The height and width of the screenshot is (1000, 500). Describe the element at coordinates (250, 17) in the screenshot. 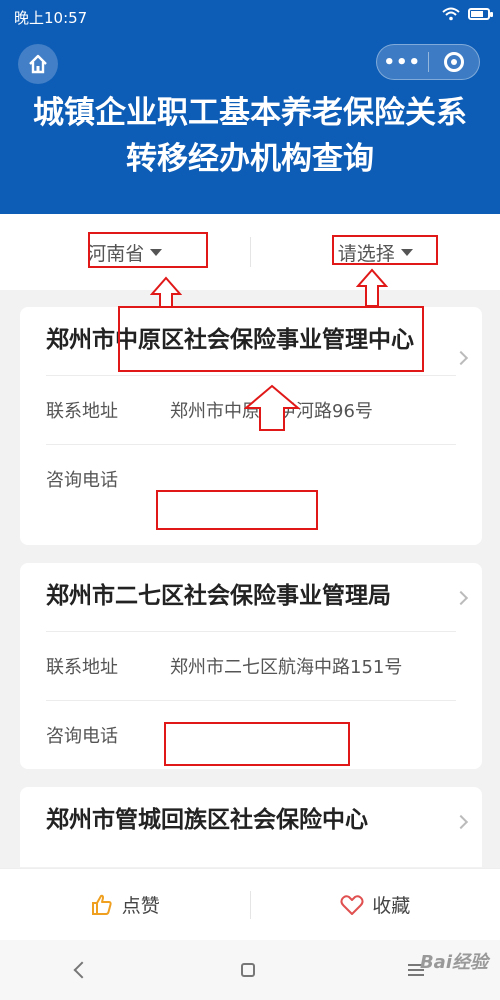

I see `status-bar: 晚上10:57` at that location.